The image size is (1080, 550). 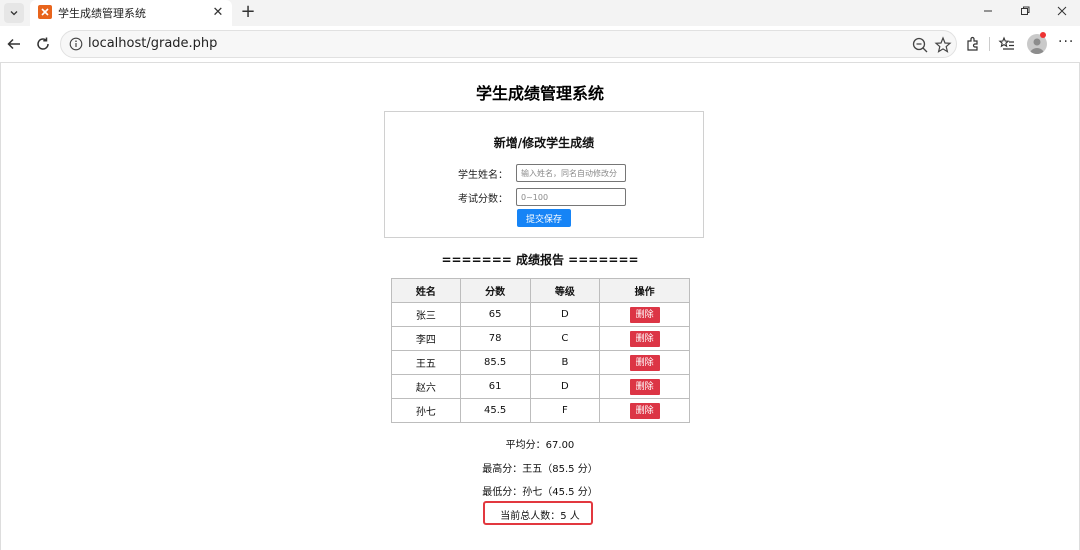 What do you see at coordinates (565, 290) in the screenshot?
I see `header-grade: 等级` at bounding box center [565, 290].